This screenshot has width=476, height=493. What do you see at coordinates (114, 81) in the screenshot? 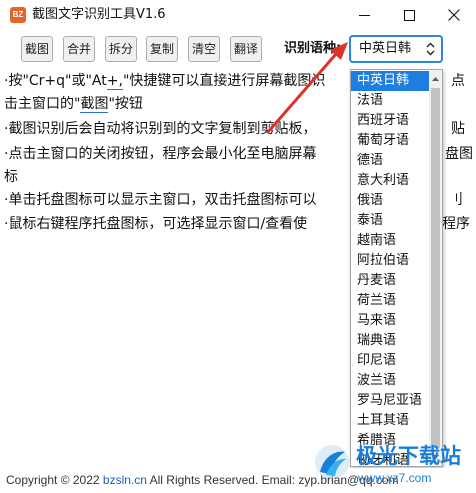
I see `shortcut-link: +,` at bounding box center [114, 81].